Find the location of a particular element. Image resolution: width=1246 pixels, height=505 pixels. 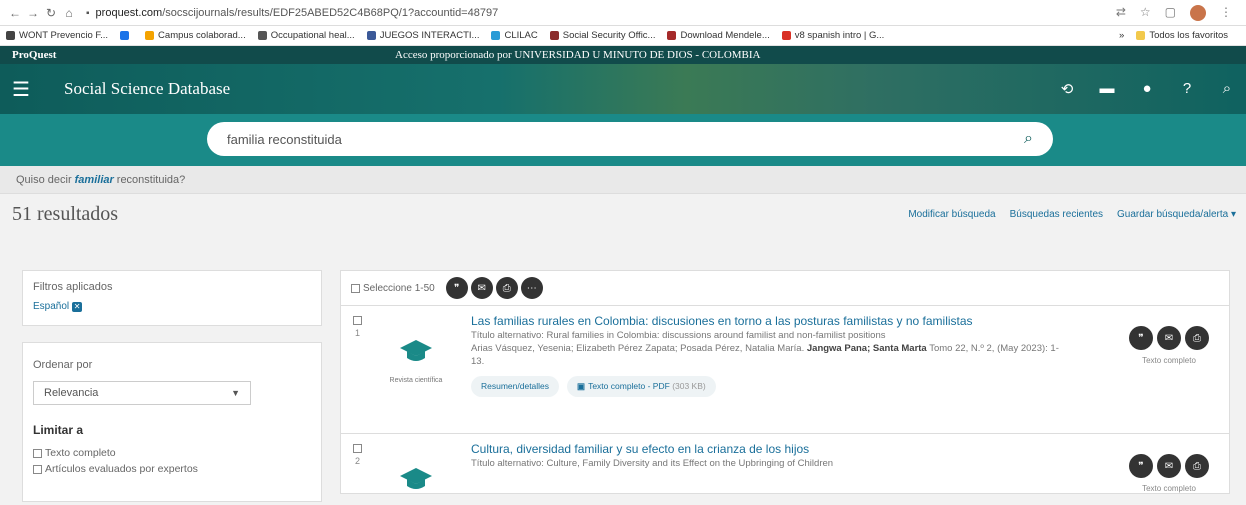

home-icon: ⌂ is located at coordinates (69, 13).